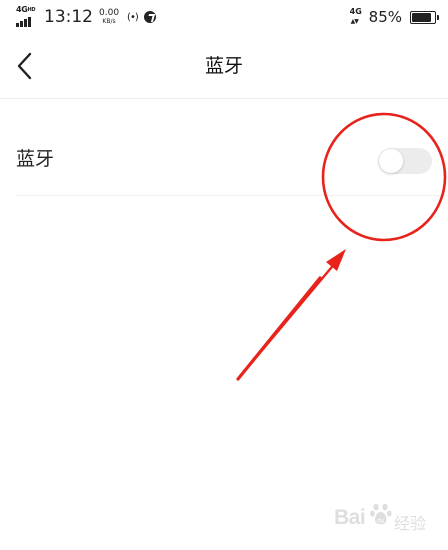  Describe the element at coordinates (410, 523) in the screenshot. I see `watermark-sub: 经验` at that location.